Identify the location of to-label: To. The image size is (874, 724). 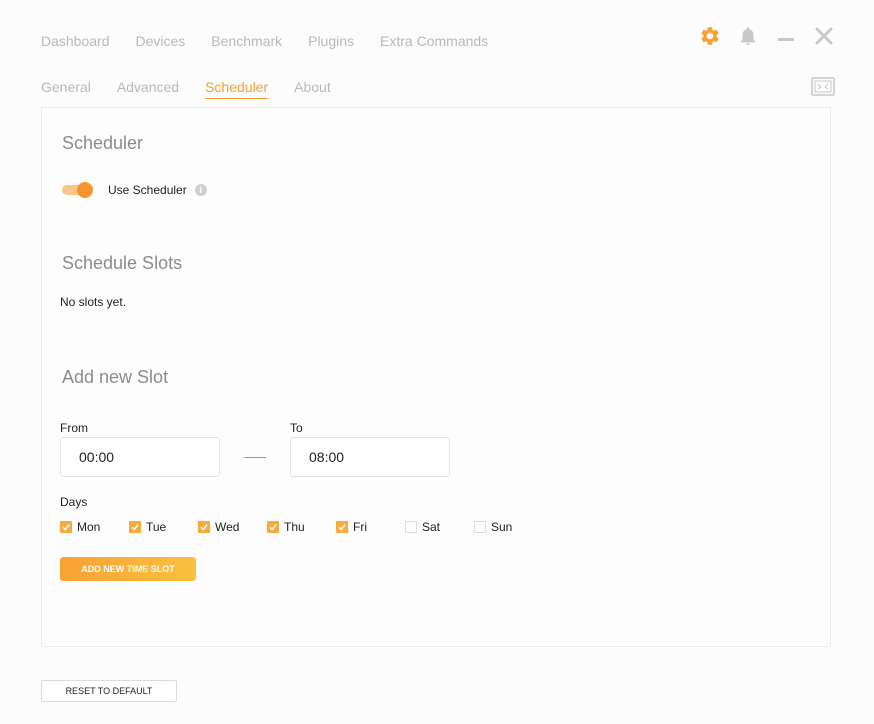
(296, 428).